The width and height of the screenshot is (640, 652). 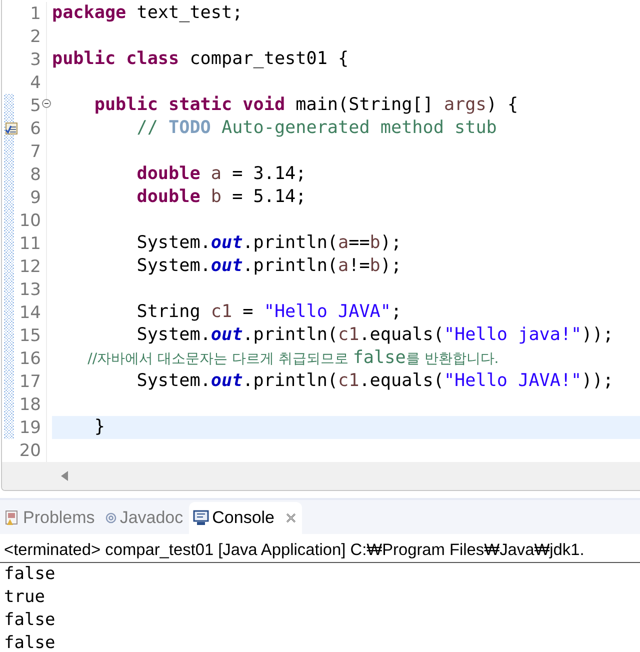 I want to click on line-number: 7, so click(x=35, y=152).